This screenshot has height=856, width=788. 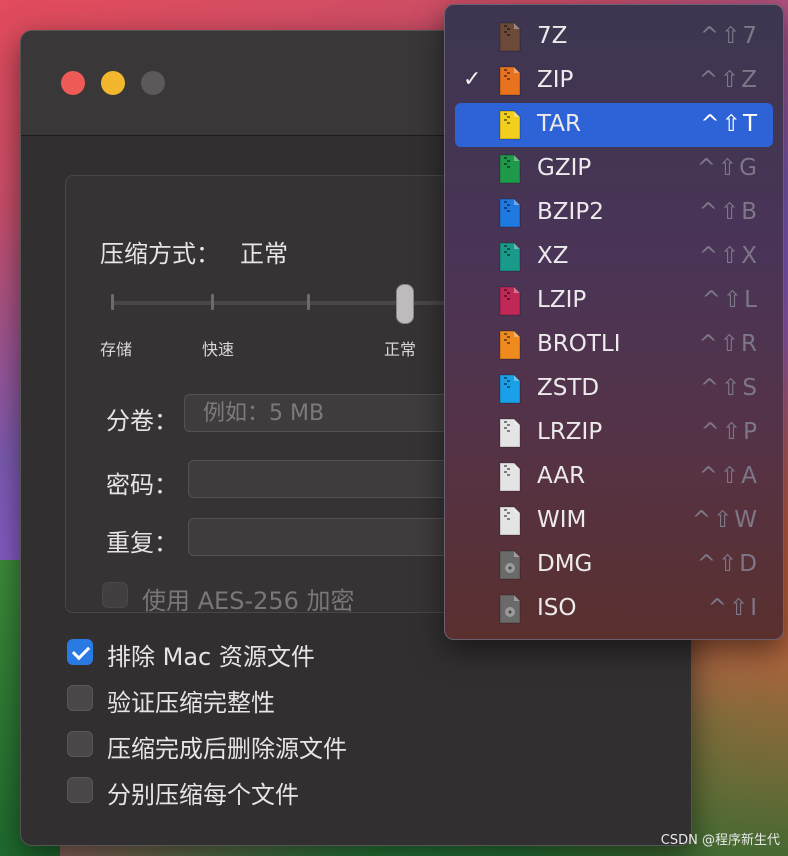 I want to click on zoom-button, so click(x=153, y=83).